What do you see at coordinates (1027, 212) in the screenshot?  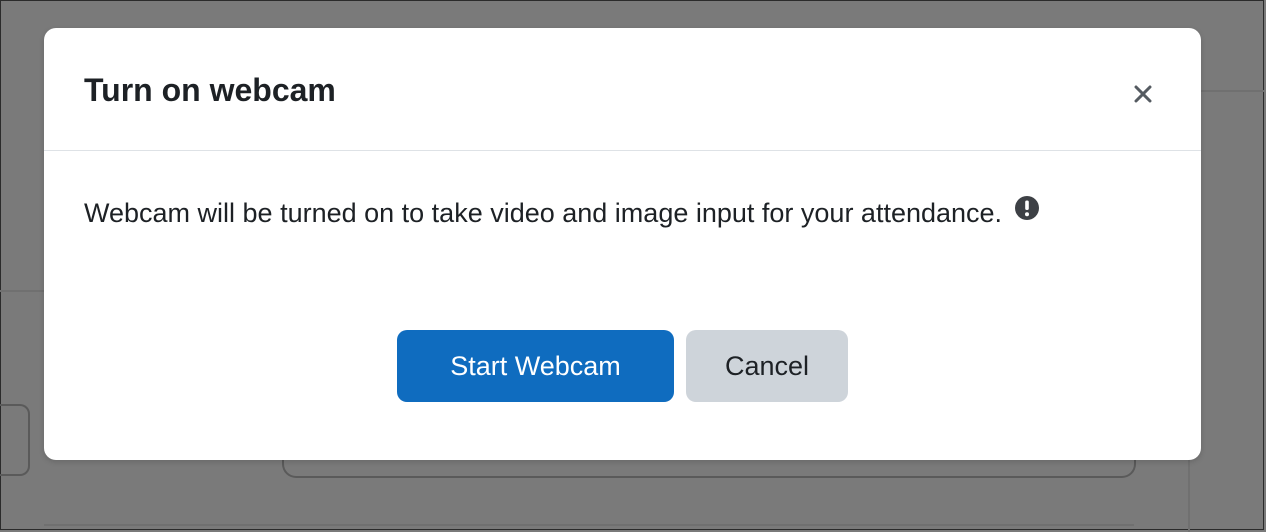 I see `exclamation-circle-icon` at bounding box center [1027, 212].